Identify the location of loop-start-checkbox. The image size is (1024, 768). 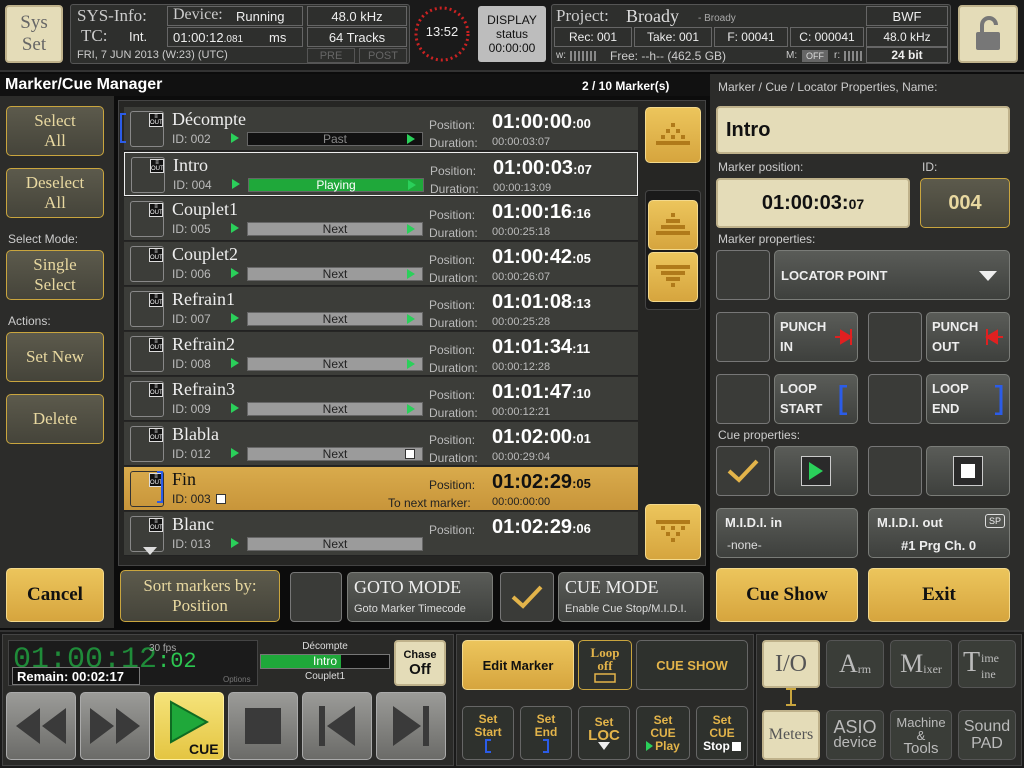
(743, 399).